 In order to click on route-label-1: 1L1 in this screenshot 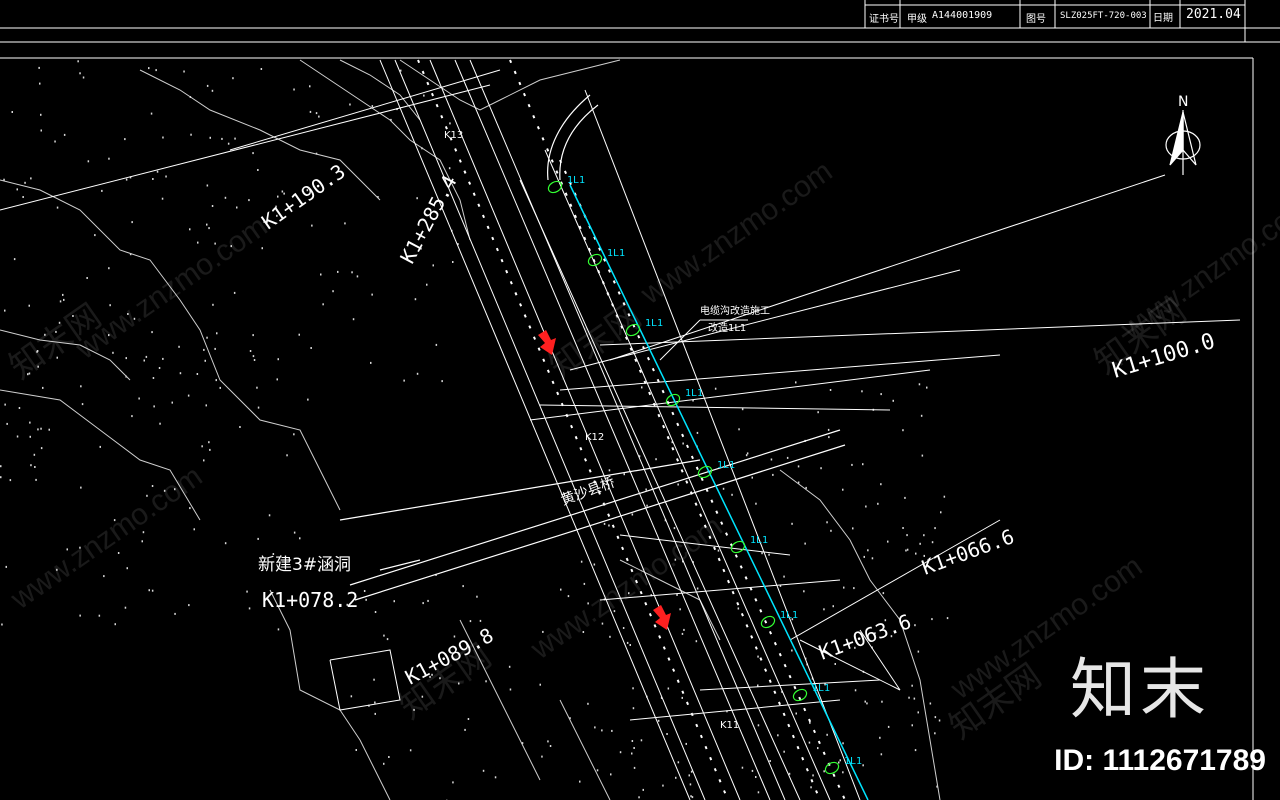, I will do `click(576, 180)`.